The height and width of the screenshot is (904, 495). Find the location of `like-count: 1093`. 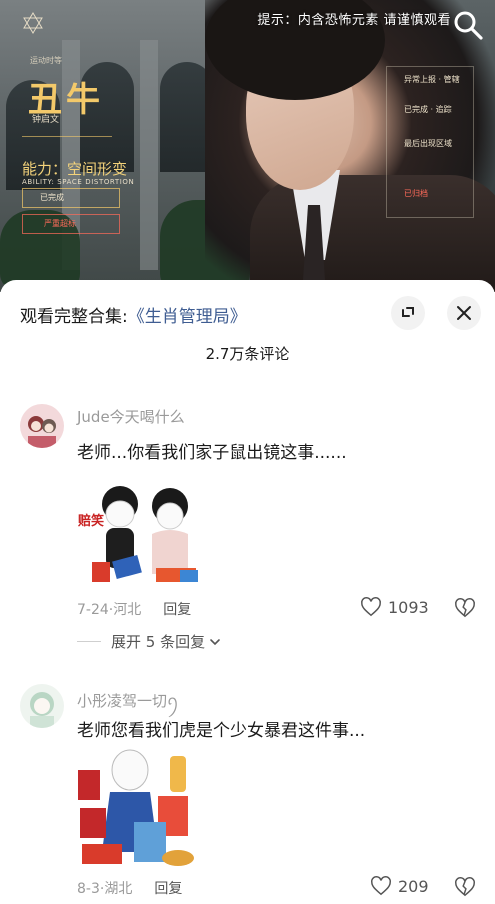

like-count: 1093 is located at coordinates (408, 607).